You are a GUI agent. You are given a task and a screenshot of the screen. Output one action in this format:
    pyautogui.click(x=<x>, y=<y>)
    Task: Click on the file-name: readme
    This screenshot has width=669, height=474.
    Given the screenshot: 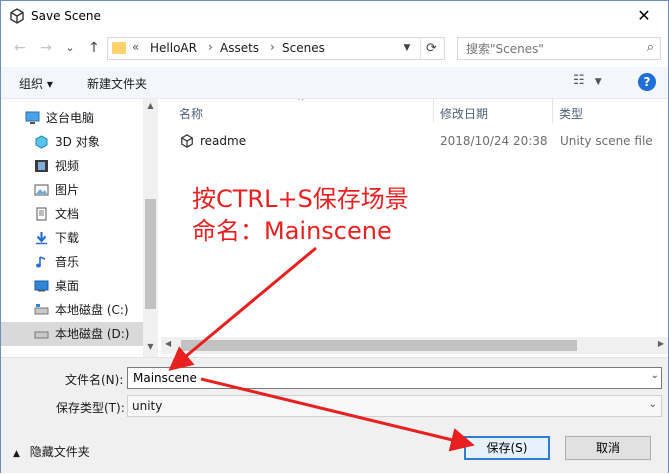 What is the action you would take?
    pyautogui.click(x=223, y=141)
    